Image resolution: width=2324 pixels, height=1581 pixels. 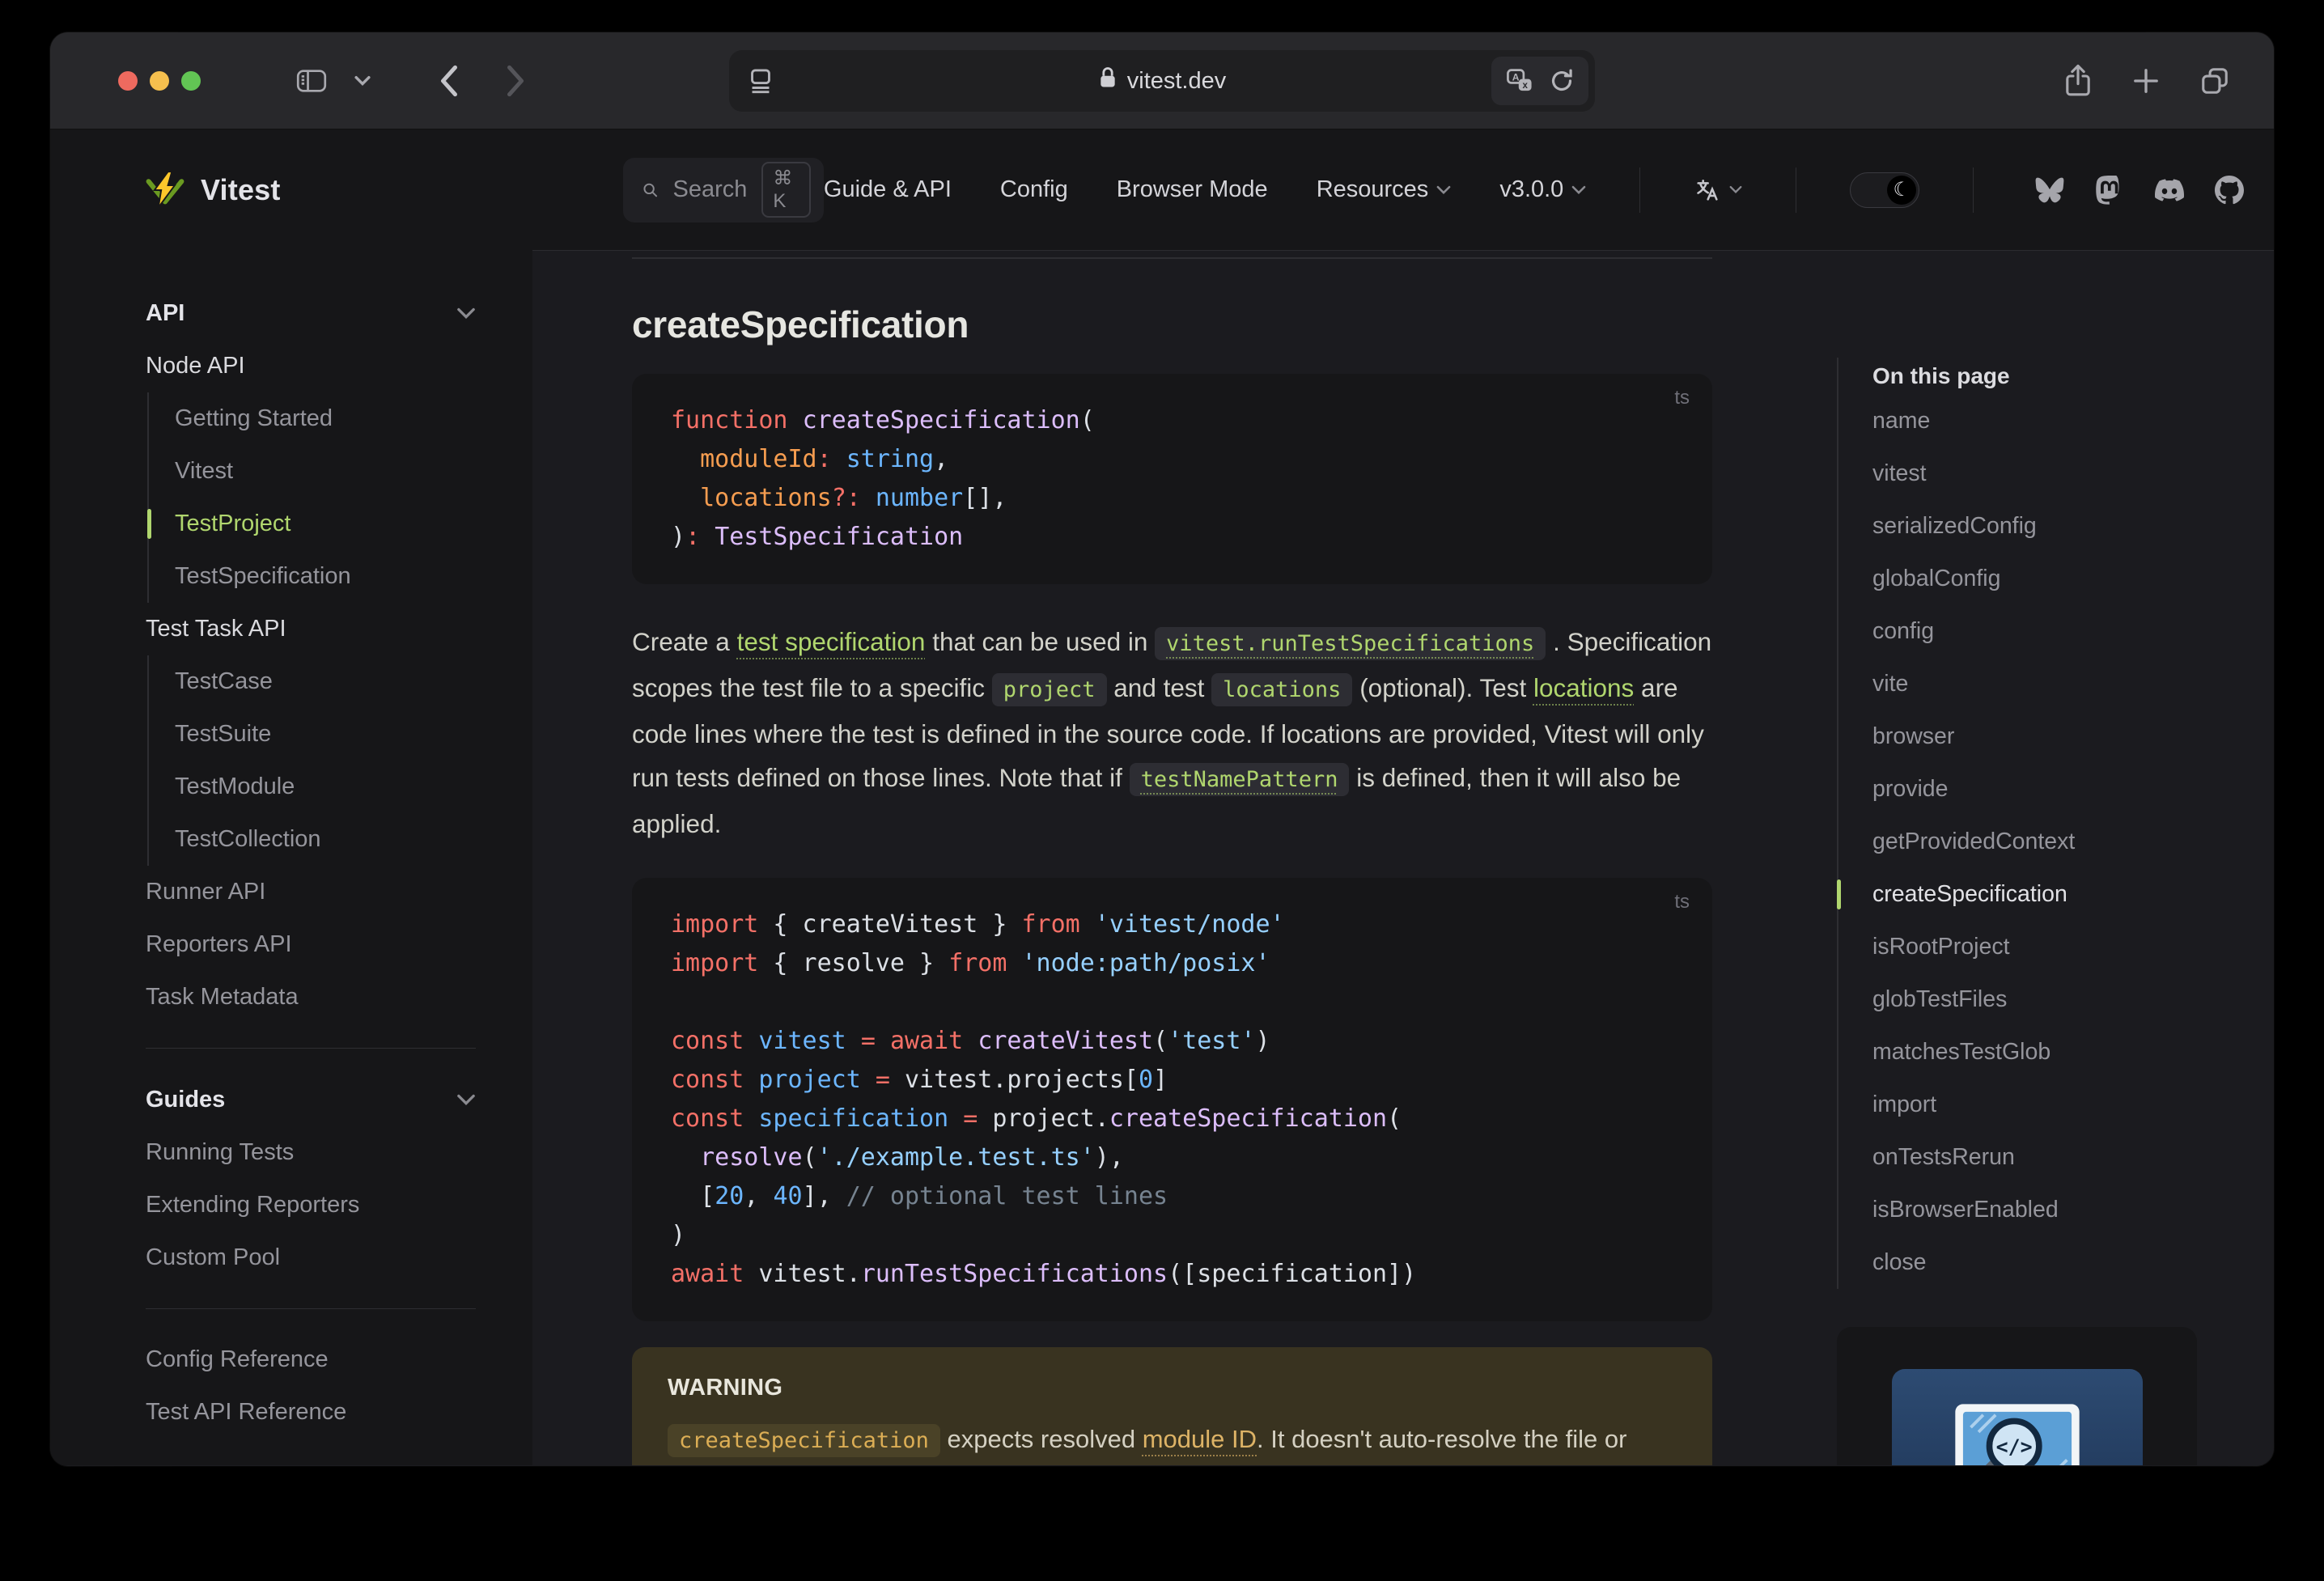 I want to click on new-tab-icon, so click(x=2146, y=80).